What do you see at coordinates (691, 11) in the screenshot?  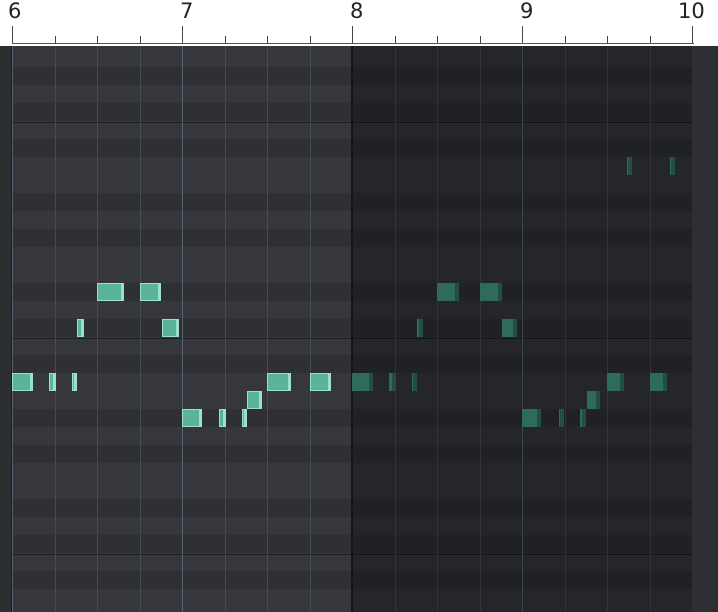 I see `bar-number-10: 10` at bounding box center [691, 11].